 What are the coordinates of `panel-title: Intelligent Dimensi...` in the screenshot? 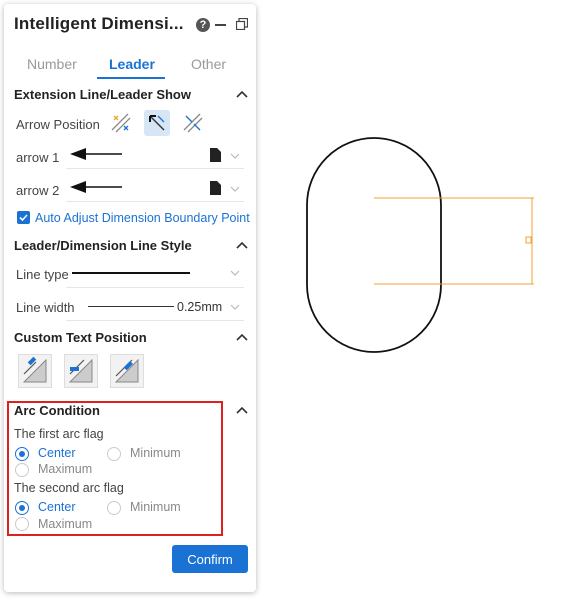 It's located at (99, 23).